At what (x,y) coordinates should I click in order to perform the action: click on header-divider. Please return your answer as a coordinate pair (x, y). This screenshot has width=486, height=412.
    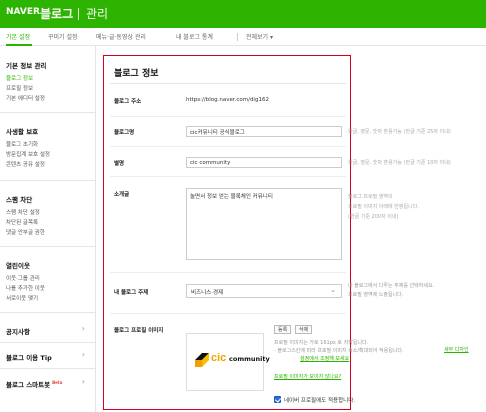
    Looking at the image, I should click on (78, 14).